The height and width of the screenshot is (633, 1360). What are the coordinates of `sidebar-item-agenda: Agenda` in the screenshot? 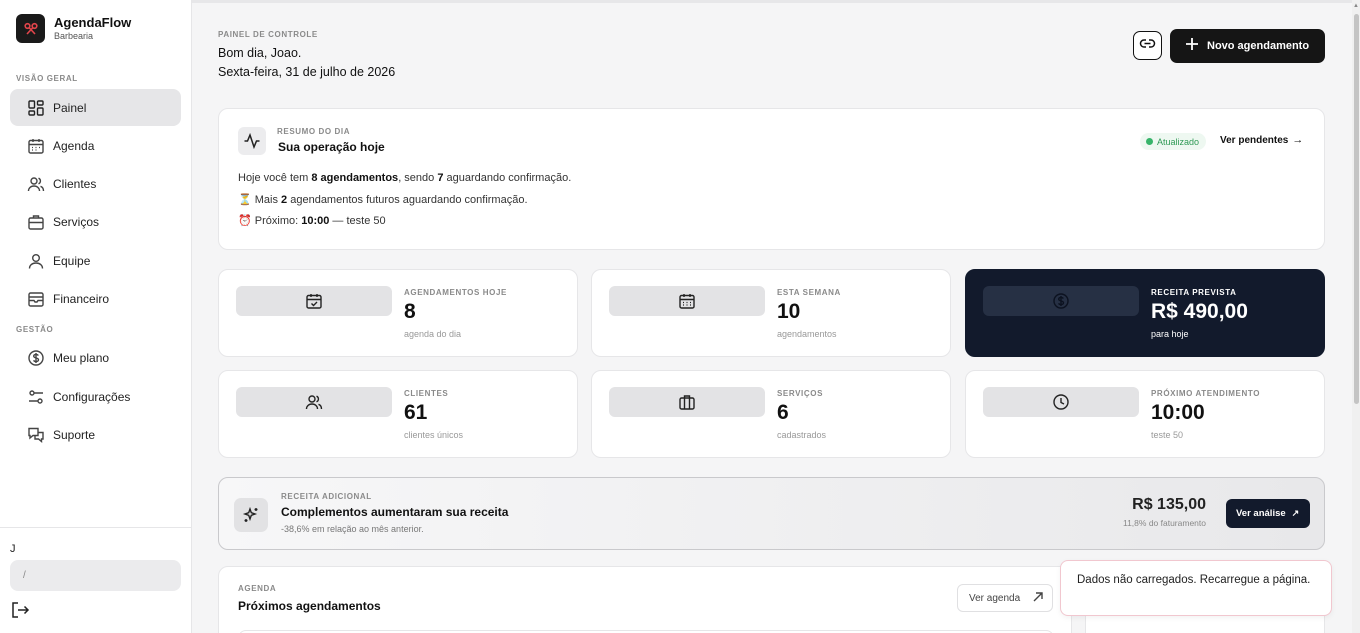 It's located at (95, 145).